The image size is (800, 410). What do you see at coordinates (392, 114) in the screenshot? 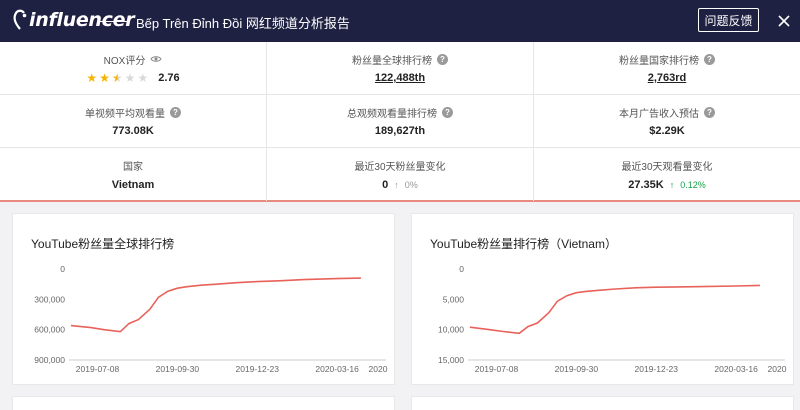
I see `stat-label: 总观频观看量排行榜` at bounding box center [392, 114].